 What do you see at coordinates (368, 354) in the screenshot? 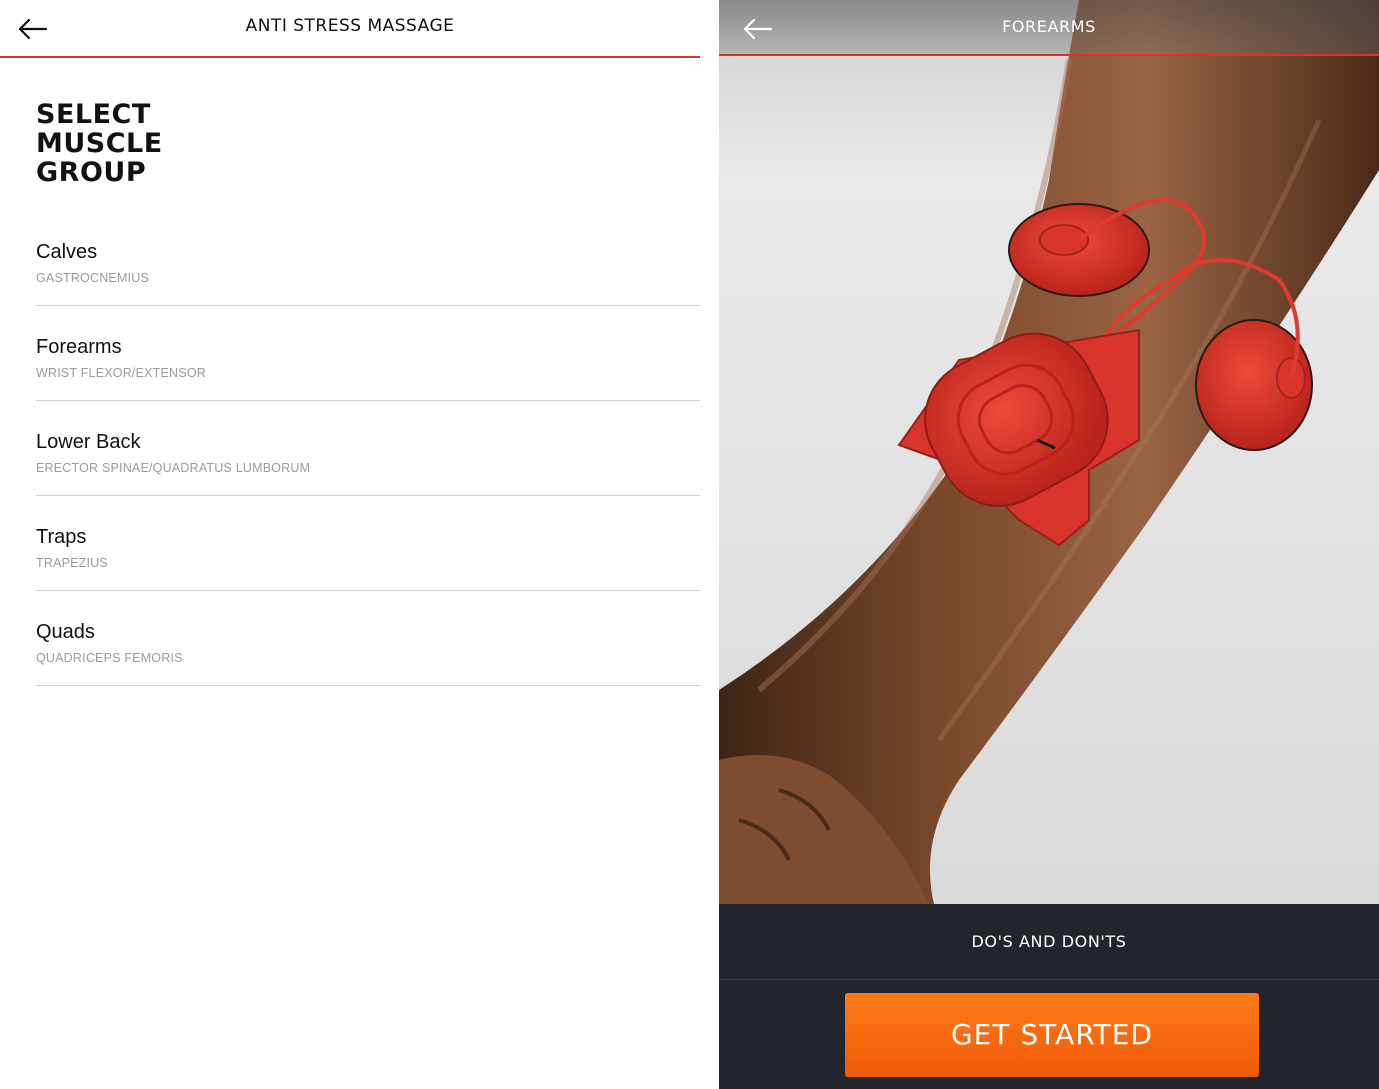
I see `muscle-group-forearms: Forearms WRIST FLEXOR/EXTENSOR` at bounding box center [368, 354].